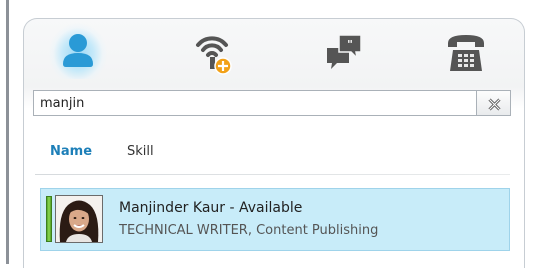  Describe the element at coordinates (214, 55) in the screenshot. I see `wireless-presence-icon` at that location.